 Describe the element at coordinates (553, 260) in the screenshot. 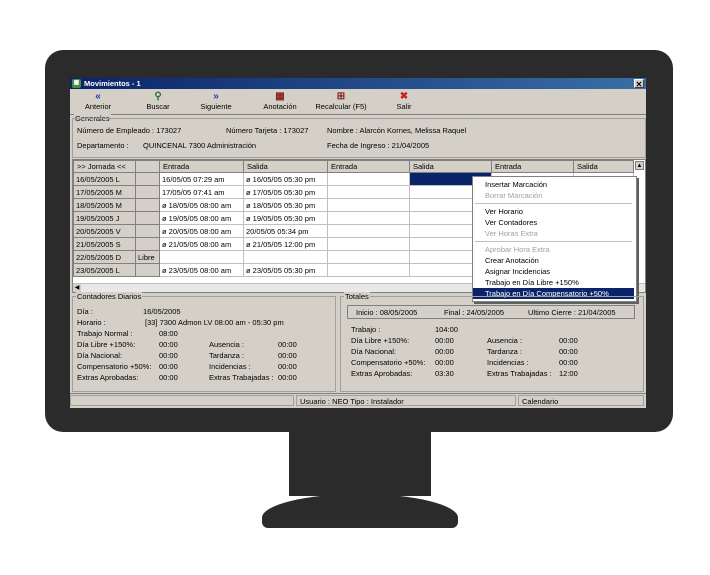

I see `menu-crear-anotacion: Crear Anotación` at that location.